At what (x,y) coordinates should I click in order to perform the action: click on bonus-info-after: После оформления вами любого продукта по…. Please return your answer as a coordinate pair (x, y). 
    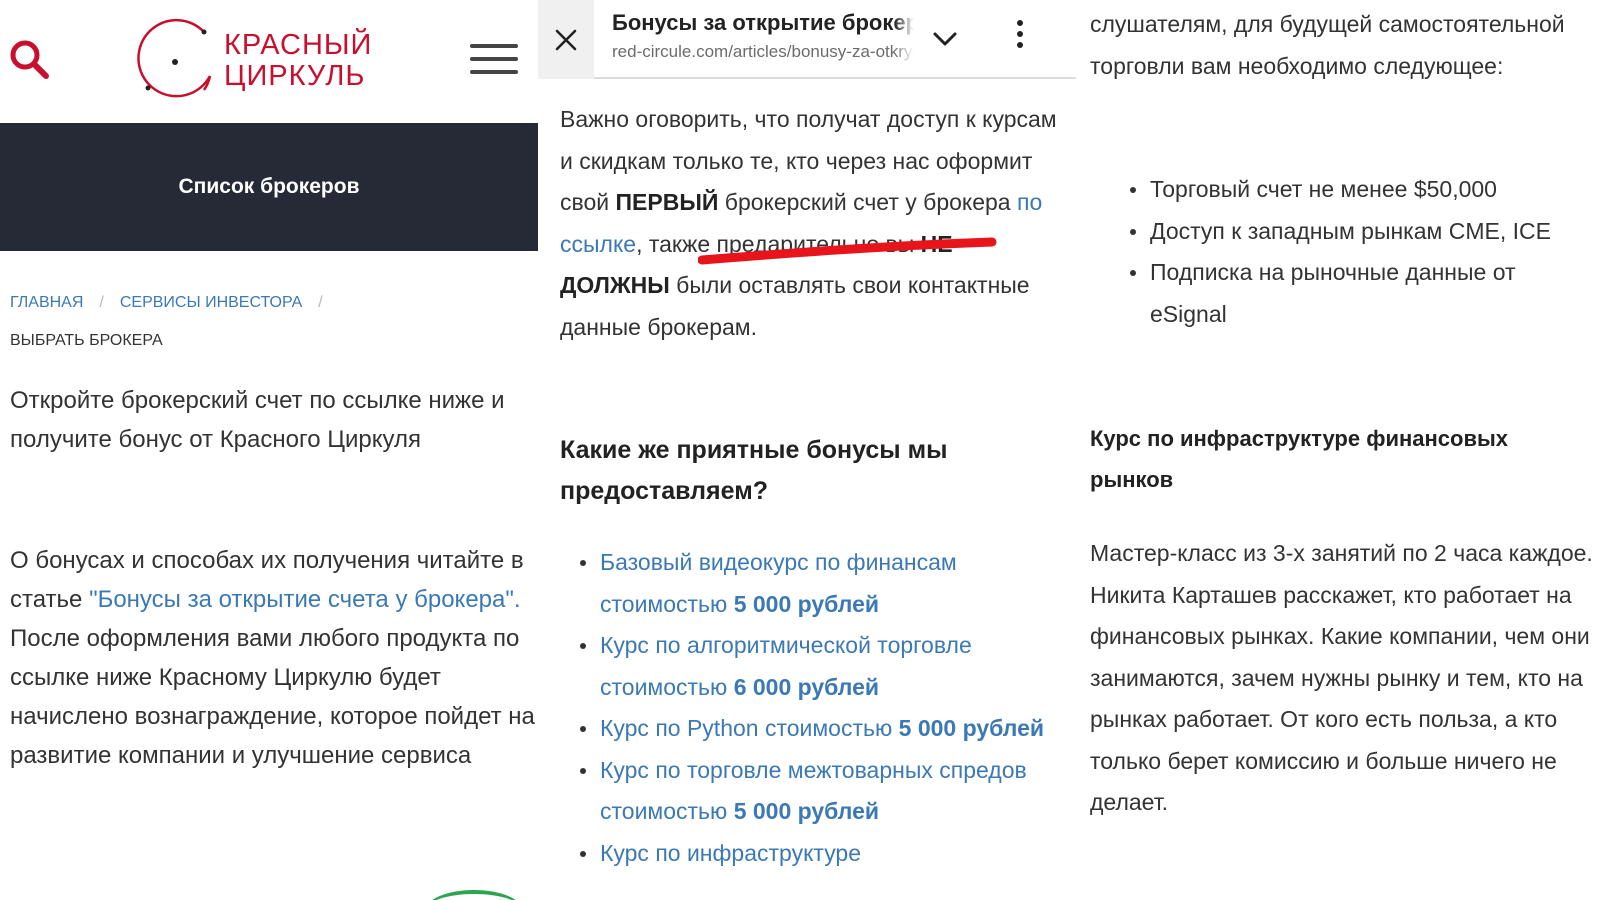
    Looking at the image, I should click on (272, 697).